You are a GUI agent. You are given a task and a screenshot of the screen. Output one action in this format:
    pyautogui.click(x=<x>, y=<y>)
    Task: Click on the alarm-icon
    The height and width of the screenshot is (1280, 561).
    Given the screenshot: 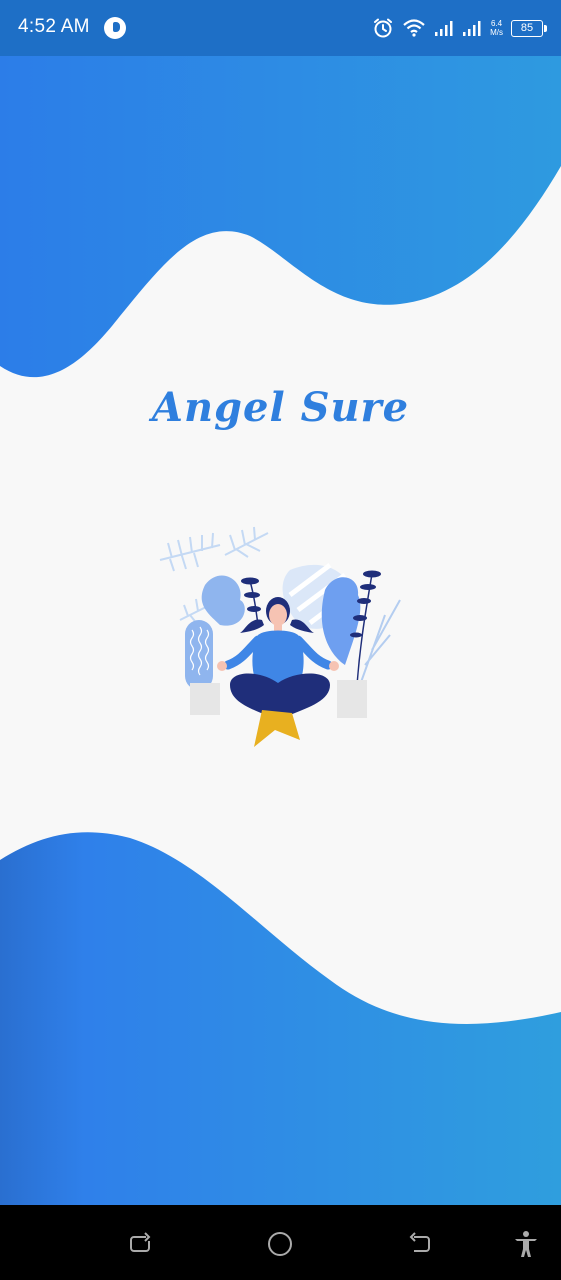 What is the action you would take?
    pyautogui.click(x=383, y=28)
    